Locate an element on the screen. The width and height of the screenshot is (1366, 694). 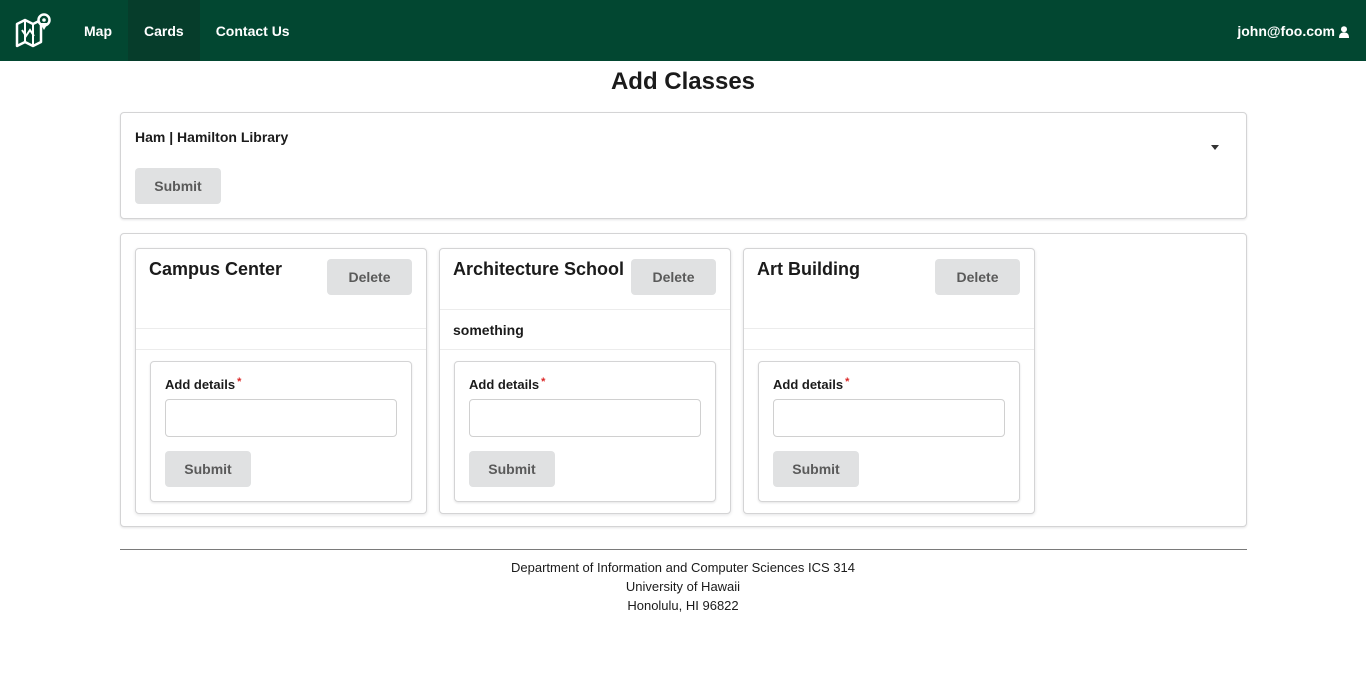
select-value: Ham | Hamilton Library is located at coordinates (212, 137).